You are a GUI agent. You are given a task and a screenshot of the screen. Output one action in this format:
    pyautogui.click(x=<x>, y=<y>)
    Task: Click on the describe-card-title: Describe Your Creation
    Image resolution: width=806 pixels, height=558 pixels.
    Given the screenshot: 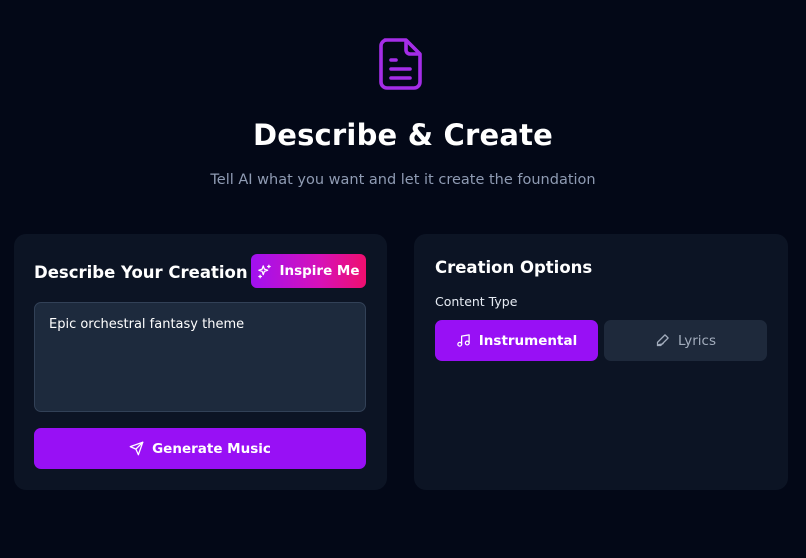 What is the action you would take?
    pyautogui.click(x=141, y=272)
    